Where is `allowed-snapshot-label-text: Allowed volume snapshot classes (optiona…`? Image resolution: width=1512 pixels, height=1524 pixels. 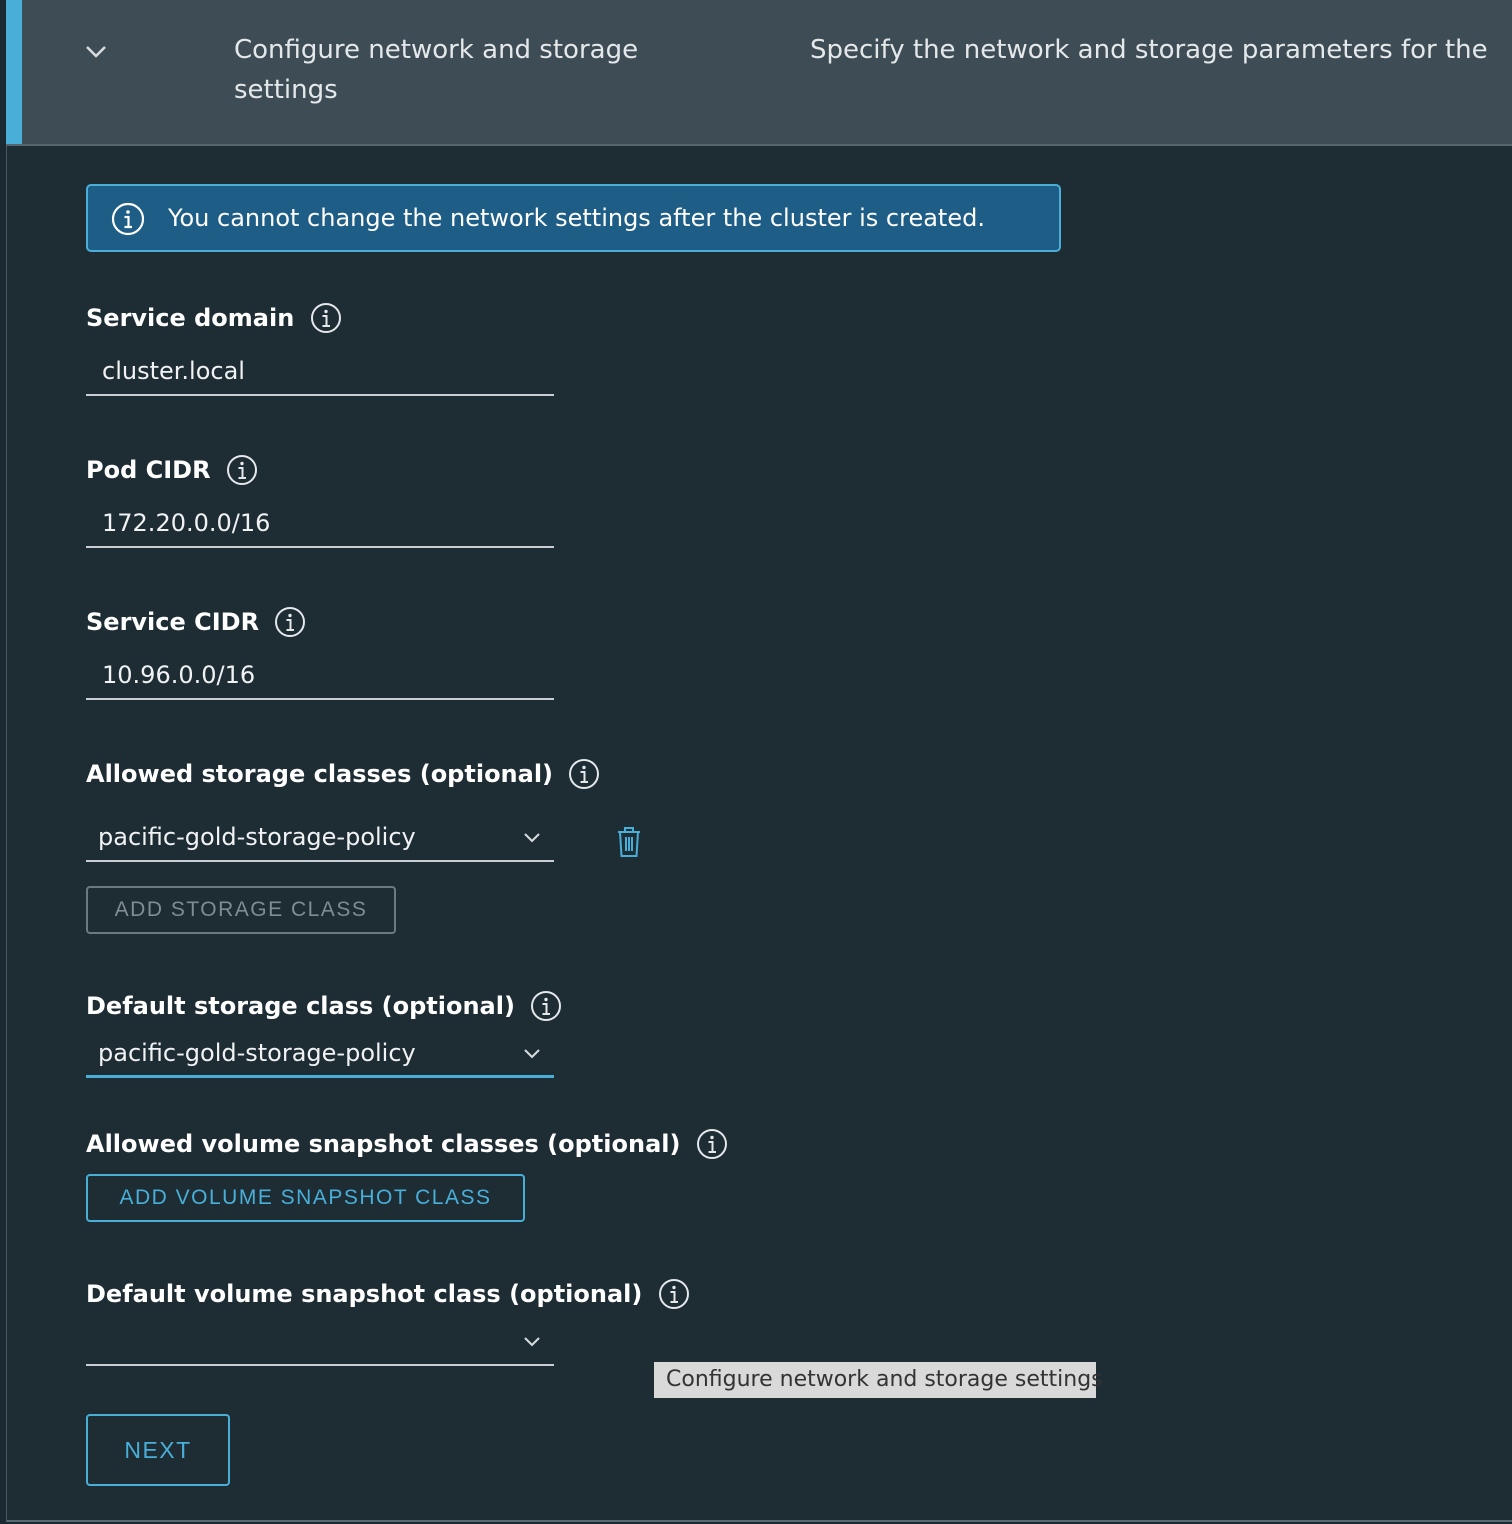 allowed-snapshot-label-text: Allowed volume snapshot classes (optiona… is located at coordinates (383, 1144).